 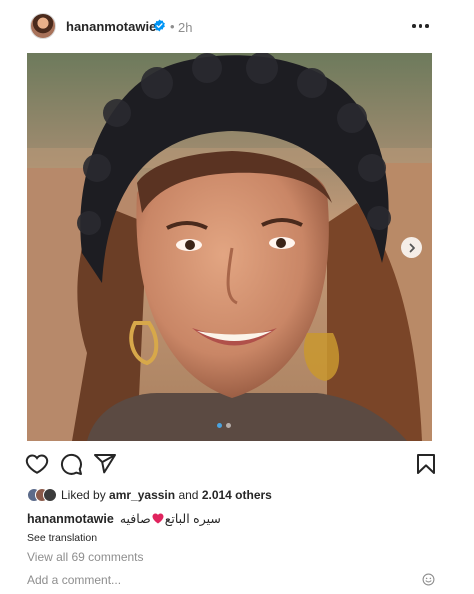 I want to click on post-time: 2h, so click(x=185, y=27).